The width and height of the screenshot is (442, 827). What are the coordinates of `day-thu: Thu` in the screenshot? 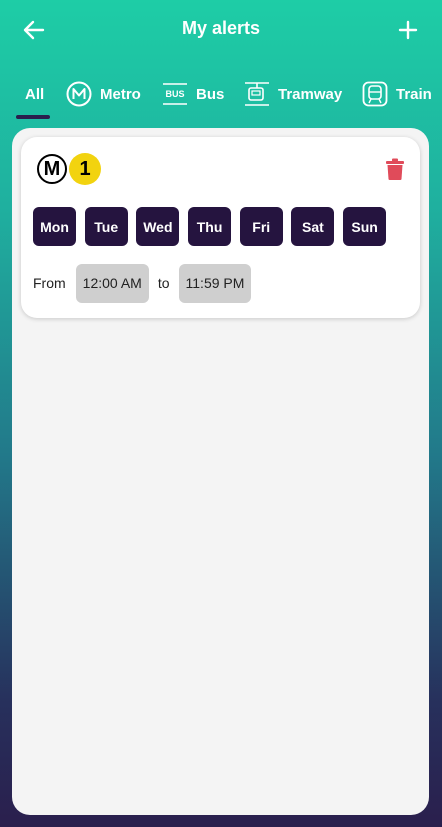 It's located at (210, 226).